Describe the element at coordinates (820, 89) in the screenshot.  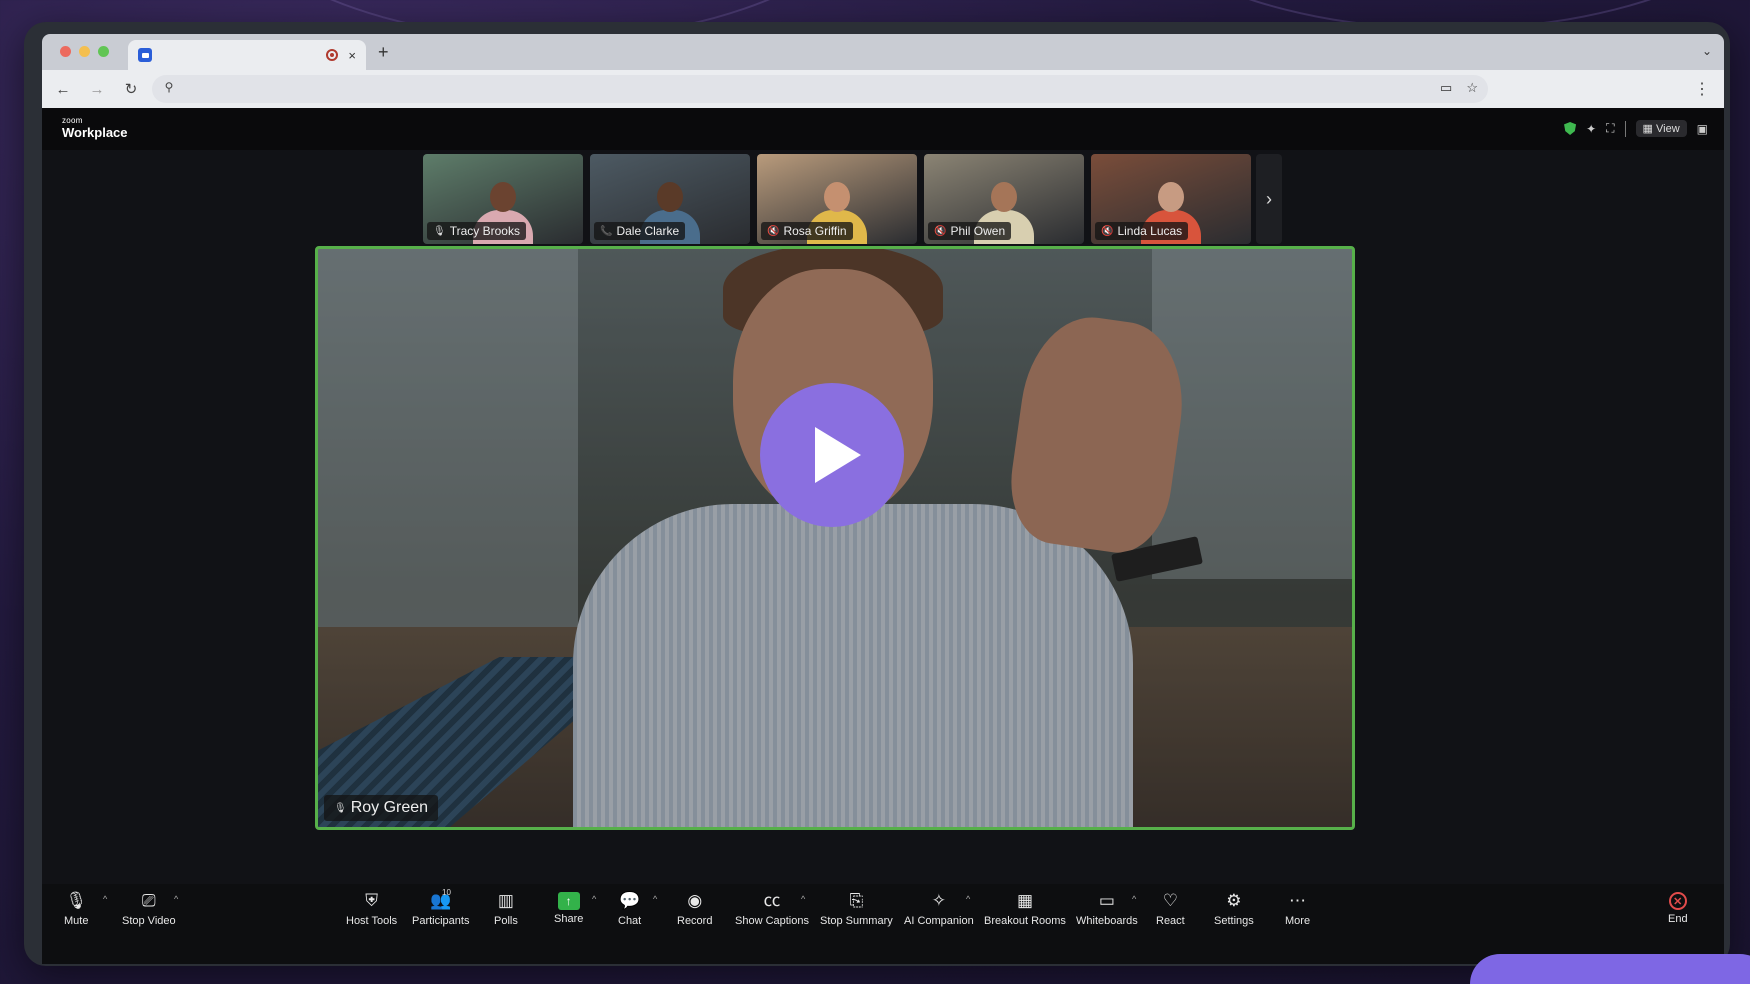
I see `address-bar: ⚲` at that location.